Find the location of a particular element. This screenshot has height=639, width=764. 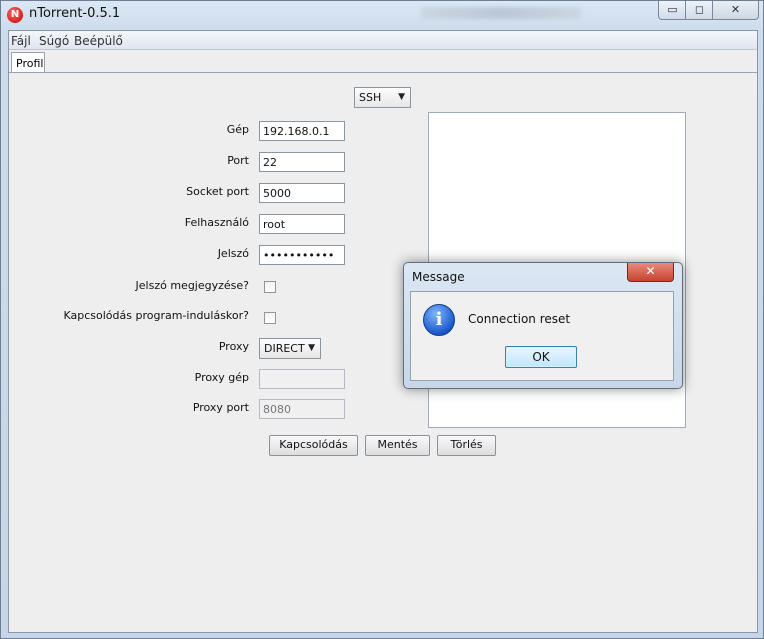

password-label: Jelszó is located at coordinates (233, 253).